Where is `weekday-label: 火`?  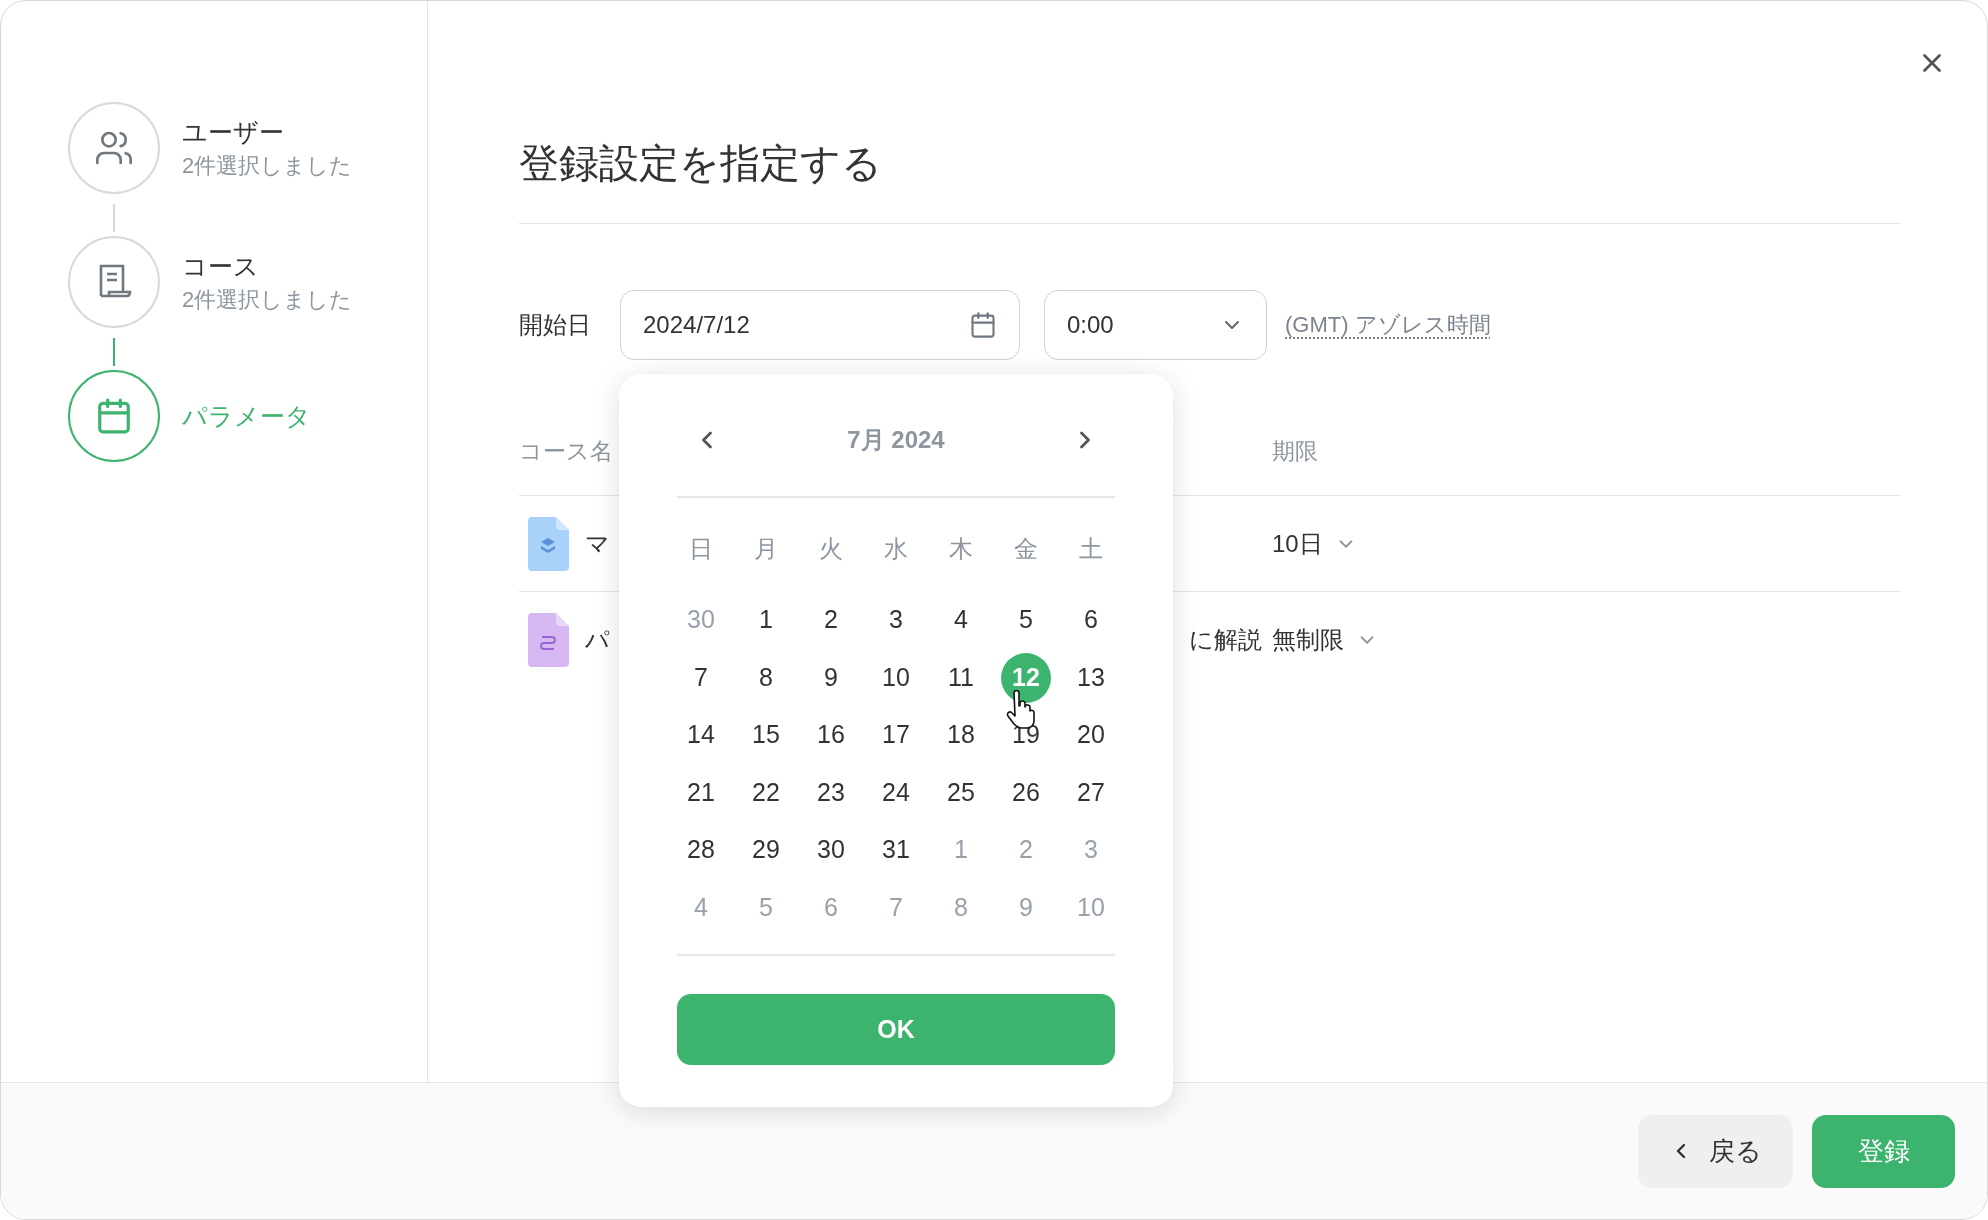 weekday-label: 火 is located at coordinates (831, 548).